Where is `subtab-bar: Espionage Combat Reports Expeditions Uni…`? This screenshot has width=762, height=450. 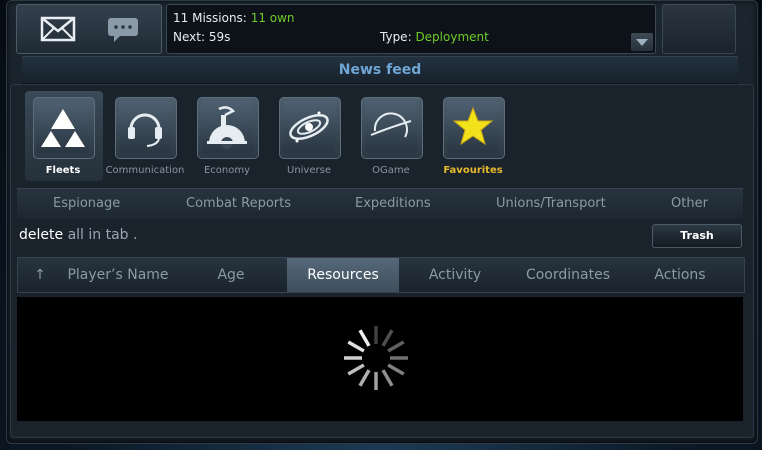
subtab-bar: Espionage Combat Reports Expeditions Uni… is located at coordinates (380, 203).